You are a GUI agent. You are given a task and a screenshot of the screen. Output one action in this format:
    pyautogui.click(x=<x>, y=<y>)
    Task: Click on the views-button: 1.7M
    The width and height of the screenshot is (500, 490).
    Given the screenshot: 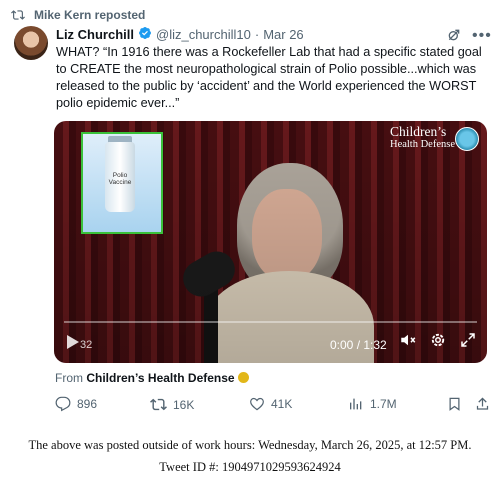 What is the action you would take?
    pyautogui.click(x=372, y=404)
    